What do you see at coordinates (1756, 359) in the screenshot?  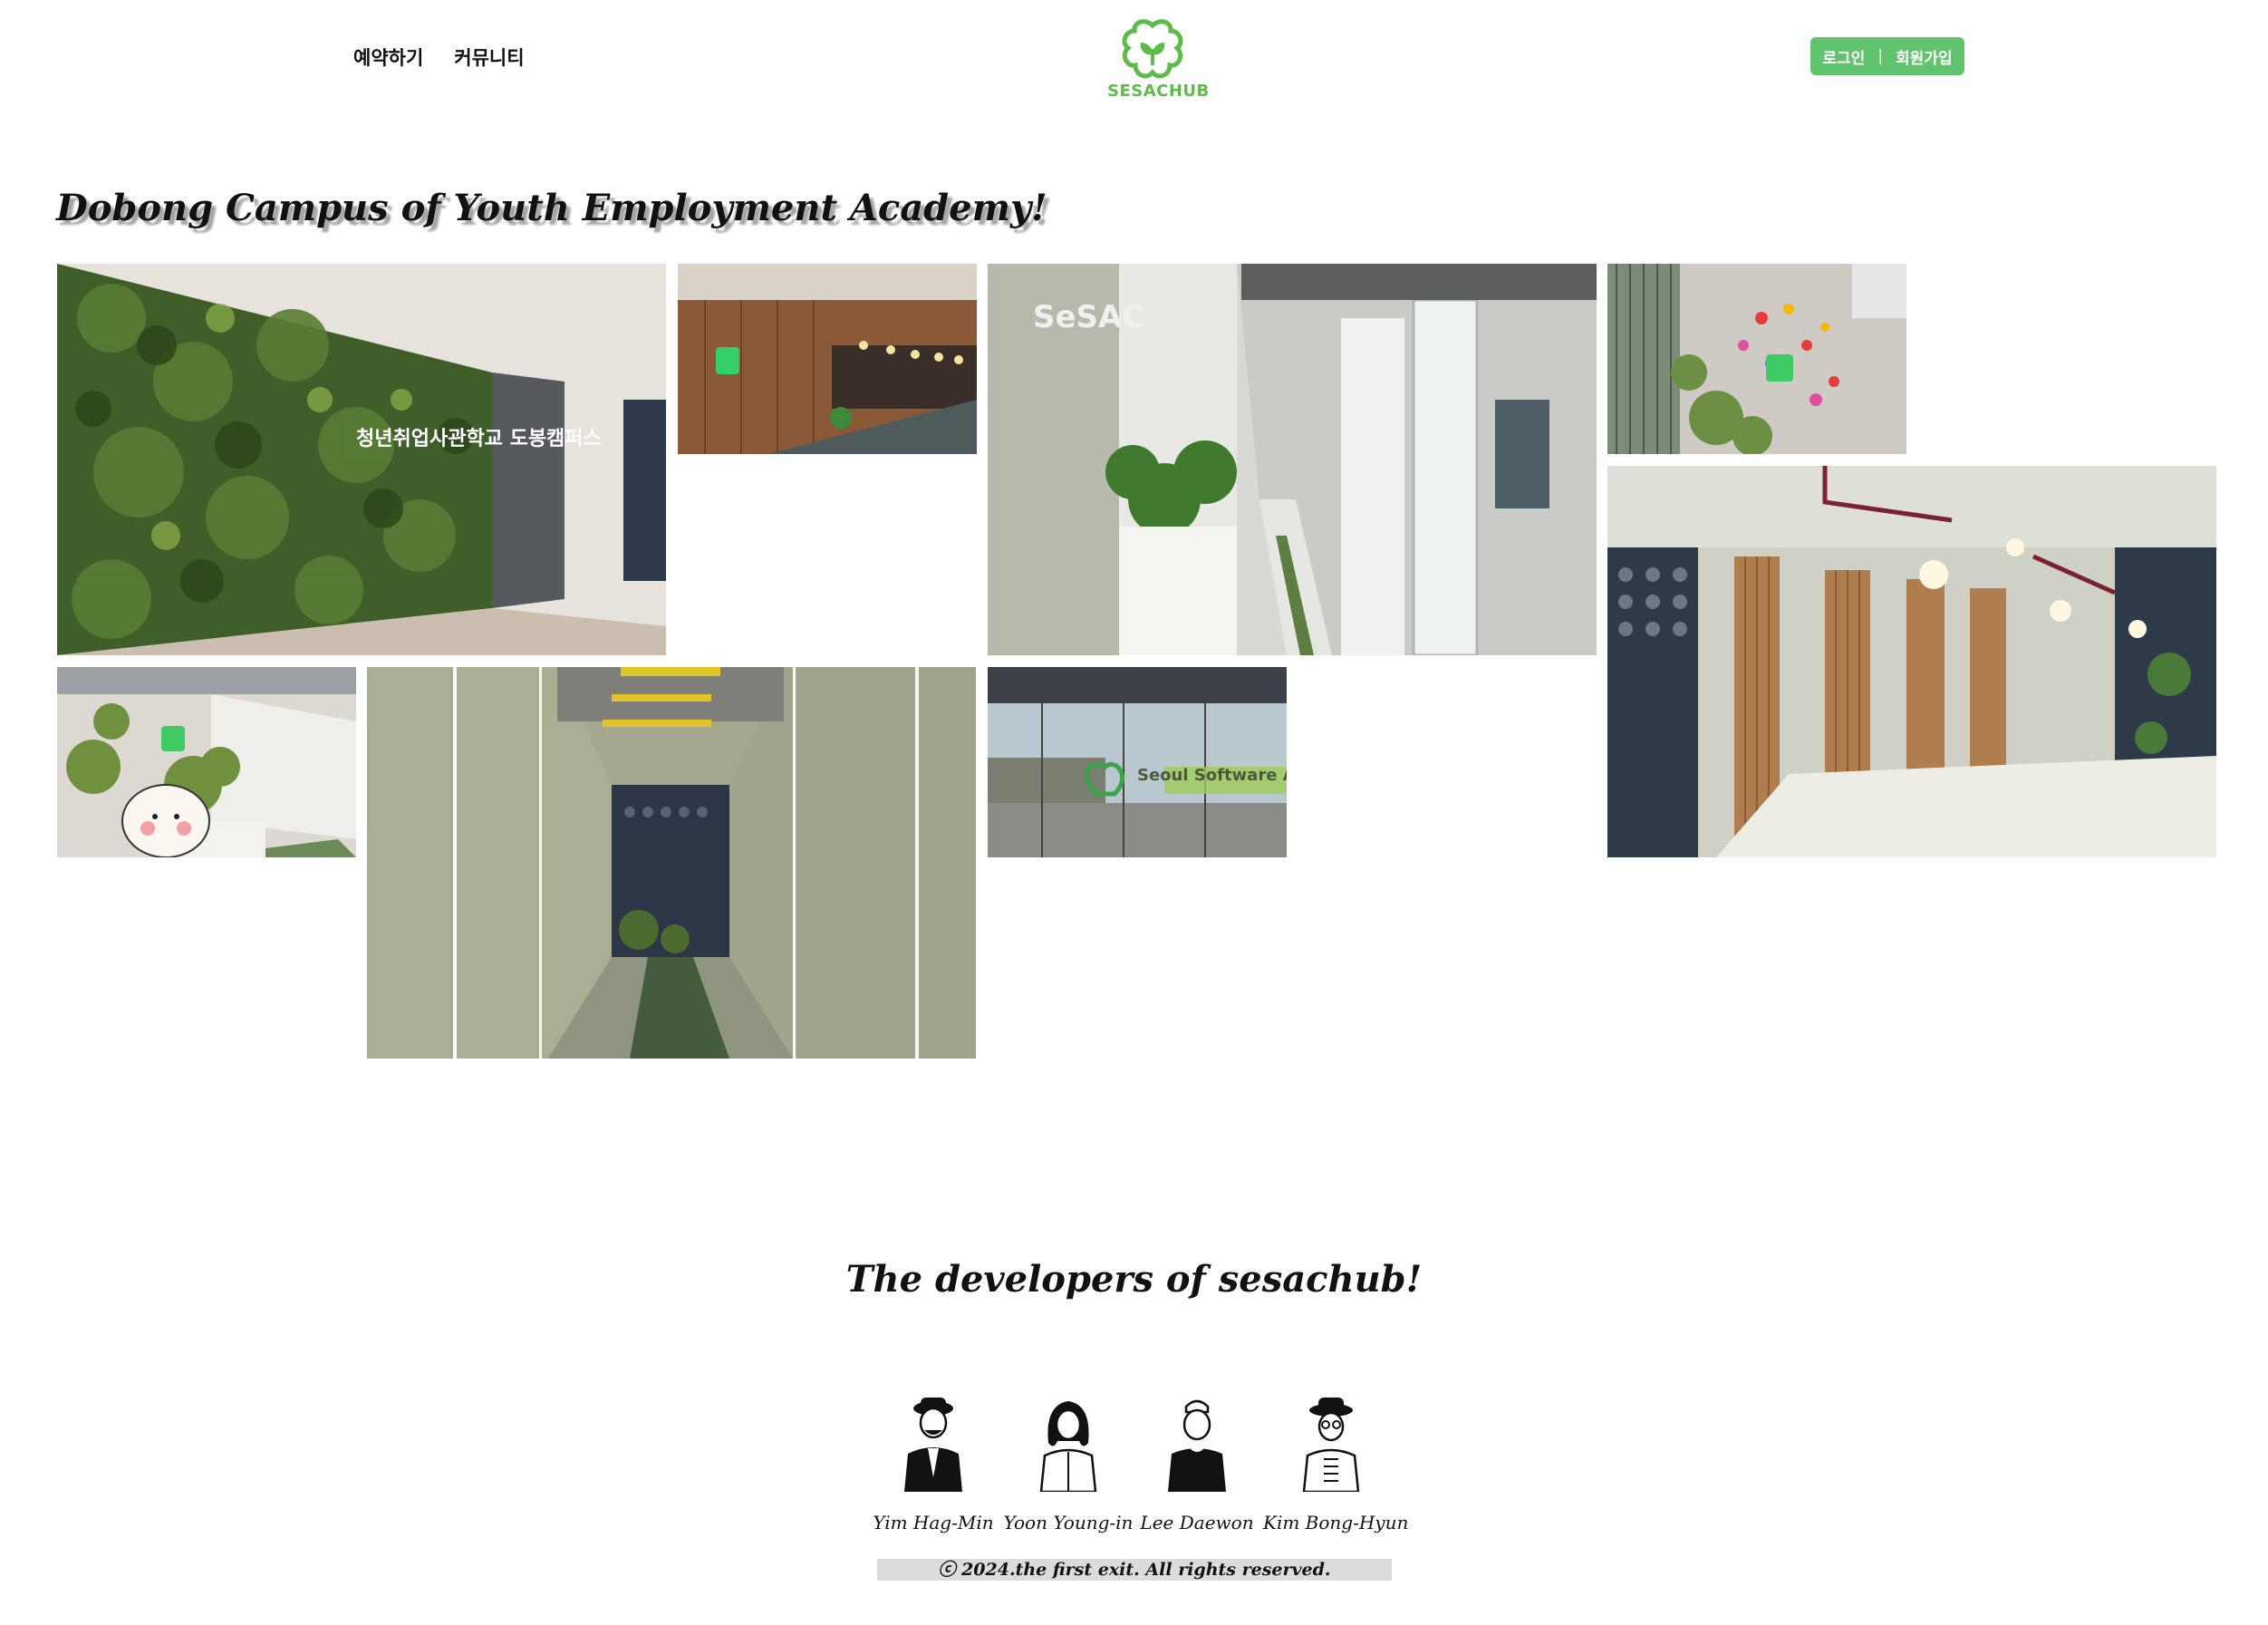 I see `campus-photo-logo-wall` at bounding box center [1756, 359].